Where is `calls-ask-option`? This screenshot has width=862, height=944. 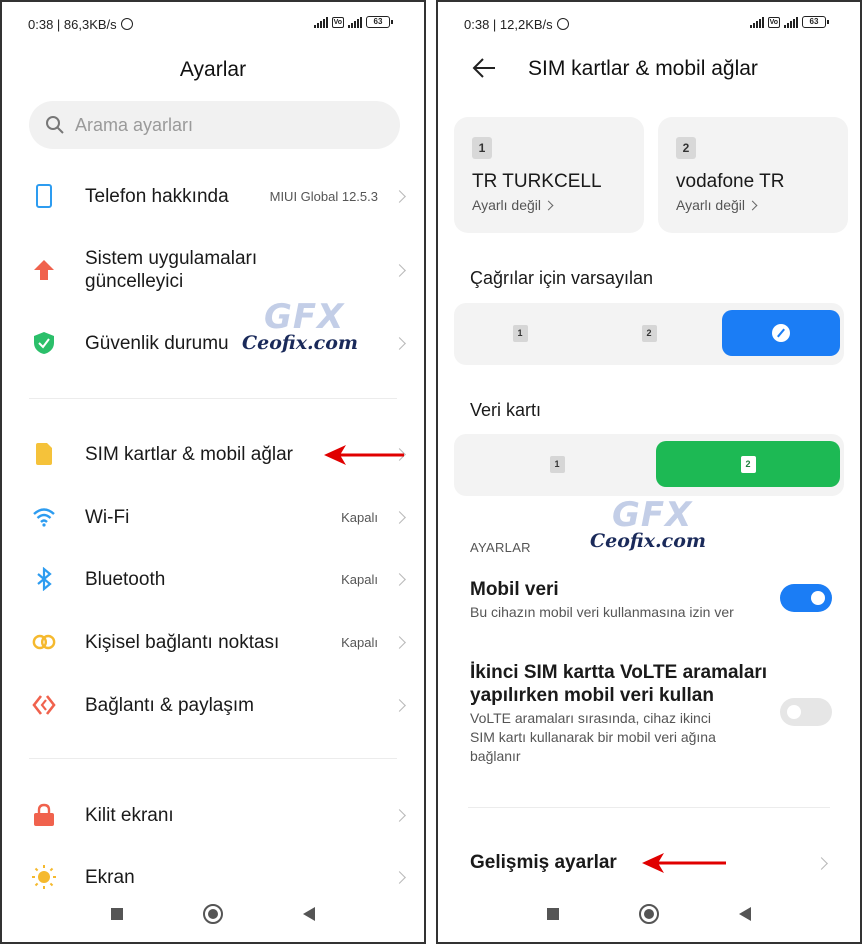 calls-ask-option is located at coordinates (781, 333).